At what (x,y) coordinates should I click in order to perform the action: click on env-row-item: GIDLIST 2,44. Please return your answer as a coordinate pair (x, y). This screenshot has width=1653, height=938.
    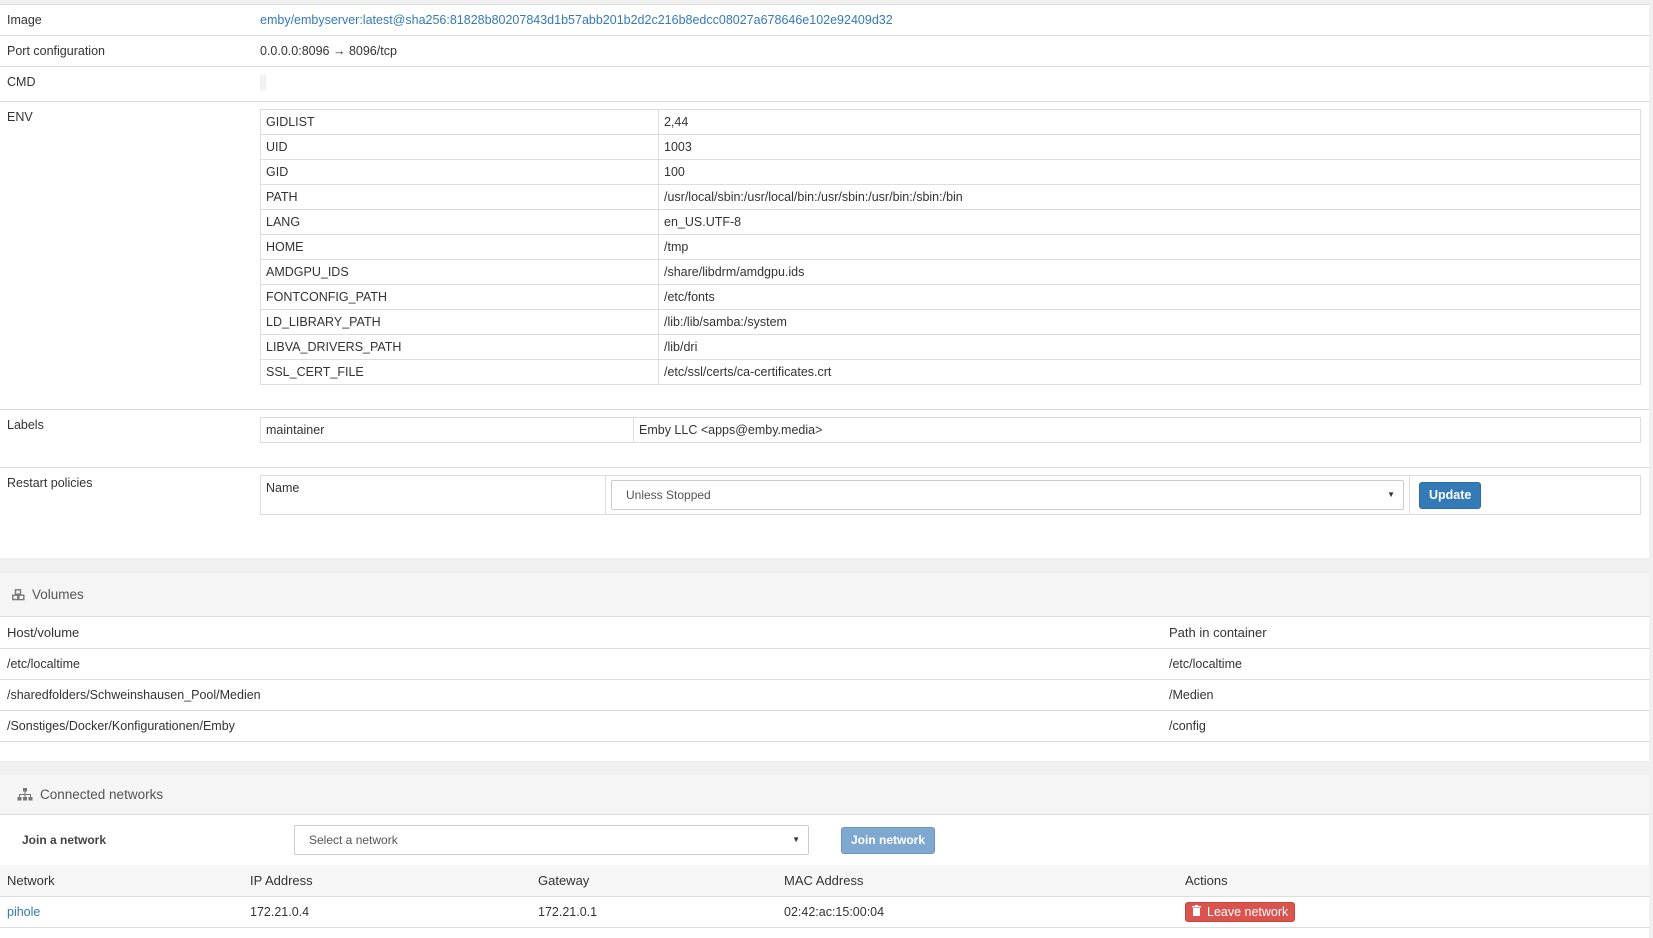
    Looking at the image, I should click on (950, 122).